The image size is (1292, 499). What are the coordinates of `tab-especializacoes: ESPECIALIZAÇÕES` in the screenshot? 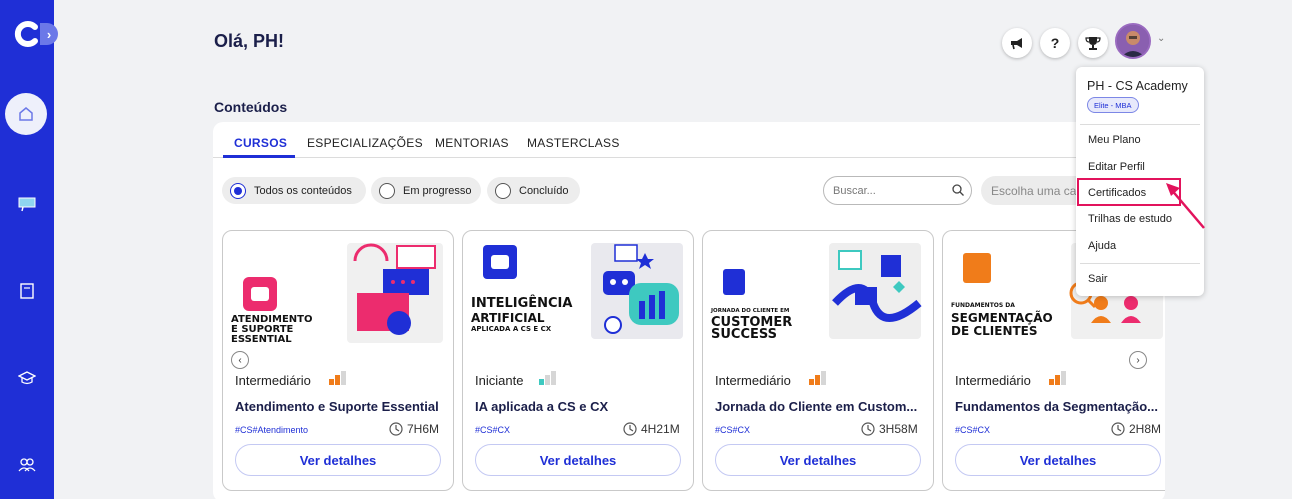 It's located at (365, 143).